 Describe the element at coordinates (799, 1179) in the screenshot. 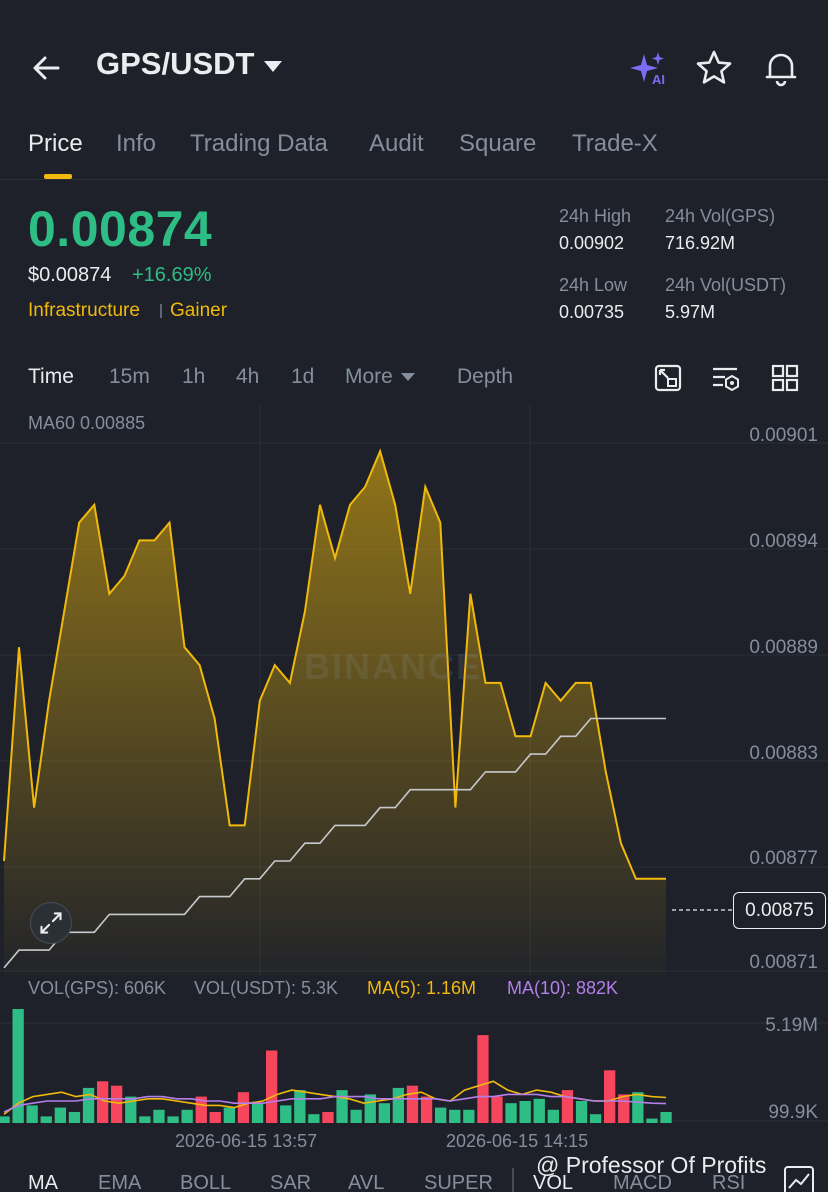

I see `chart-type-icon` at that location.